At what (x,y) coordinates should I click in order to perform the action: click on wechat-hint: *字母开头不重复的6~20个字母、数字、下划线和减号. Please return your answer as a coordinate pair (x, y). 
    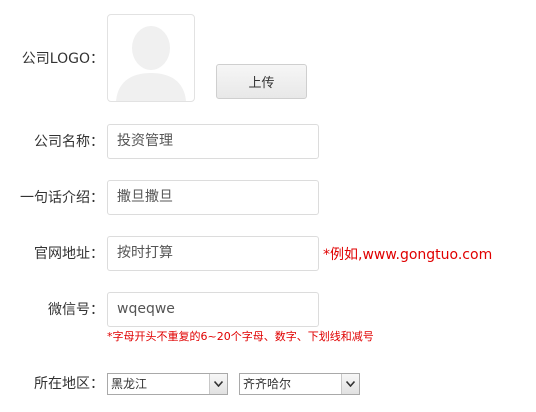
    Looking at the image, I should click on (240, 336).